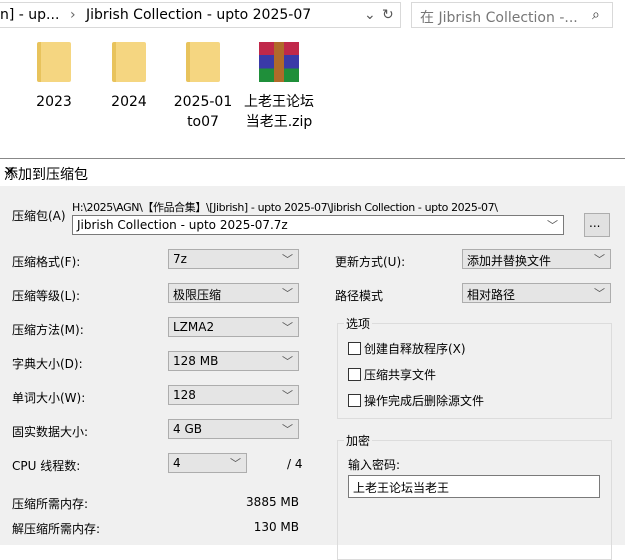 The width and height of the screenshot is (625, 560). I want to click on close-icon: ✕, so click(309, 172).